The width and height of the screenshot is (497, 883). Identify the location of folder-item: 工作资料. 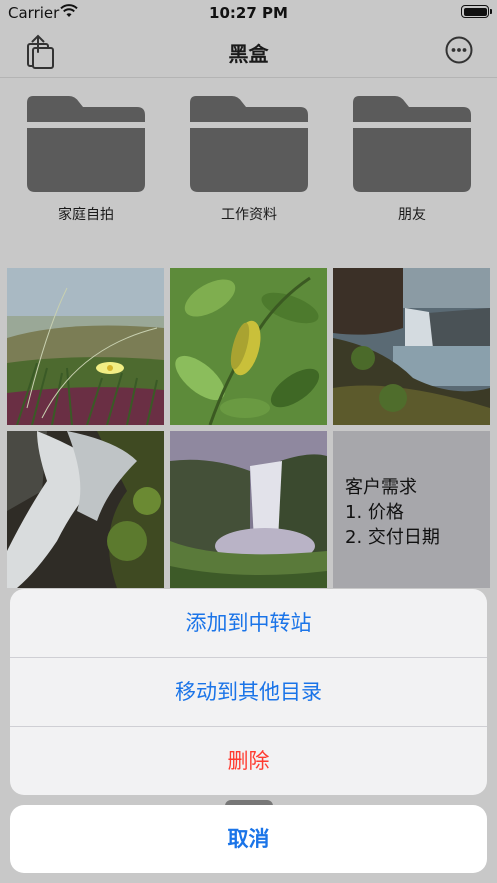
(249, 159).